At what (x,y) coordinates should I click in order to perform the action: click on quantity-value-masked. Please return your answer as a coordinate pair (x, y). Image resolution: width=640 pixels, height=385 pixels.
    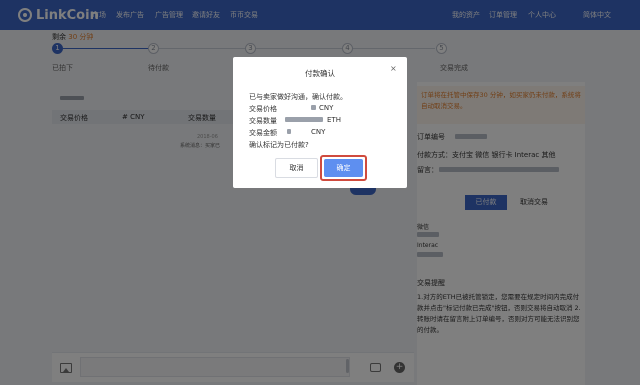
    Looking at the image, I should click on (304, 119).